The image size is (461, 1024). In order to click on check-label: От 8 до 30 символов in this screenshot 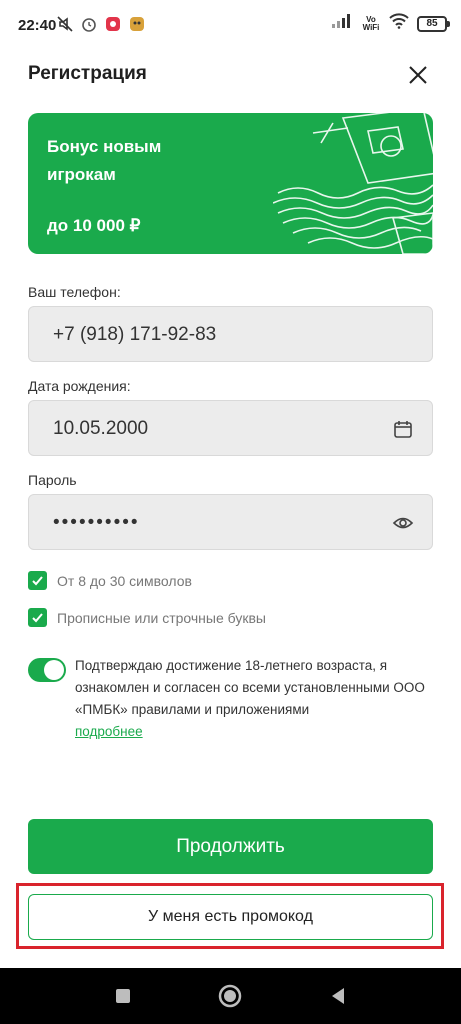, I will do `click(124, 580)`.